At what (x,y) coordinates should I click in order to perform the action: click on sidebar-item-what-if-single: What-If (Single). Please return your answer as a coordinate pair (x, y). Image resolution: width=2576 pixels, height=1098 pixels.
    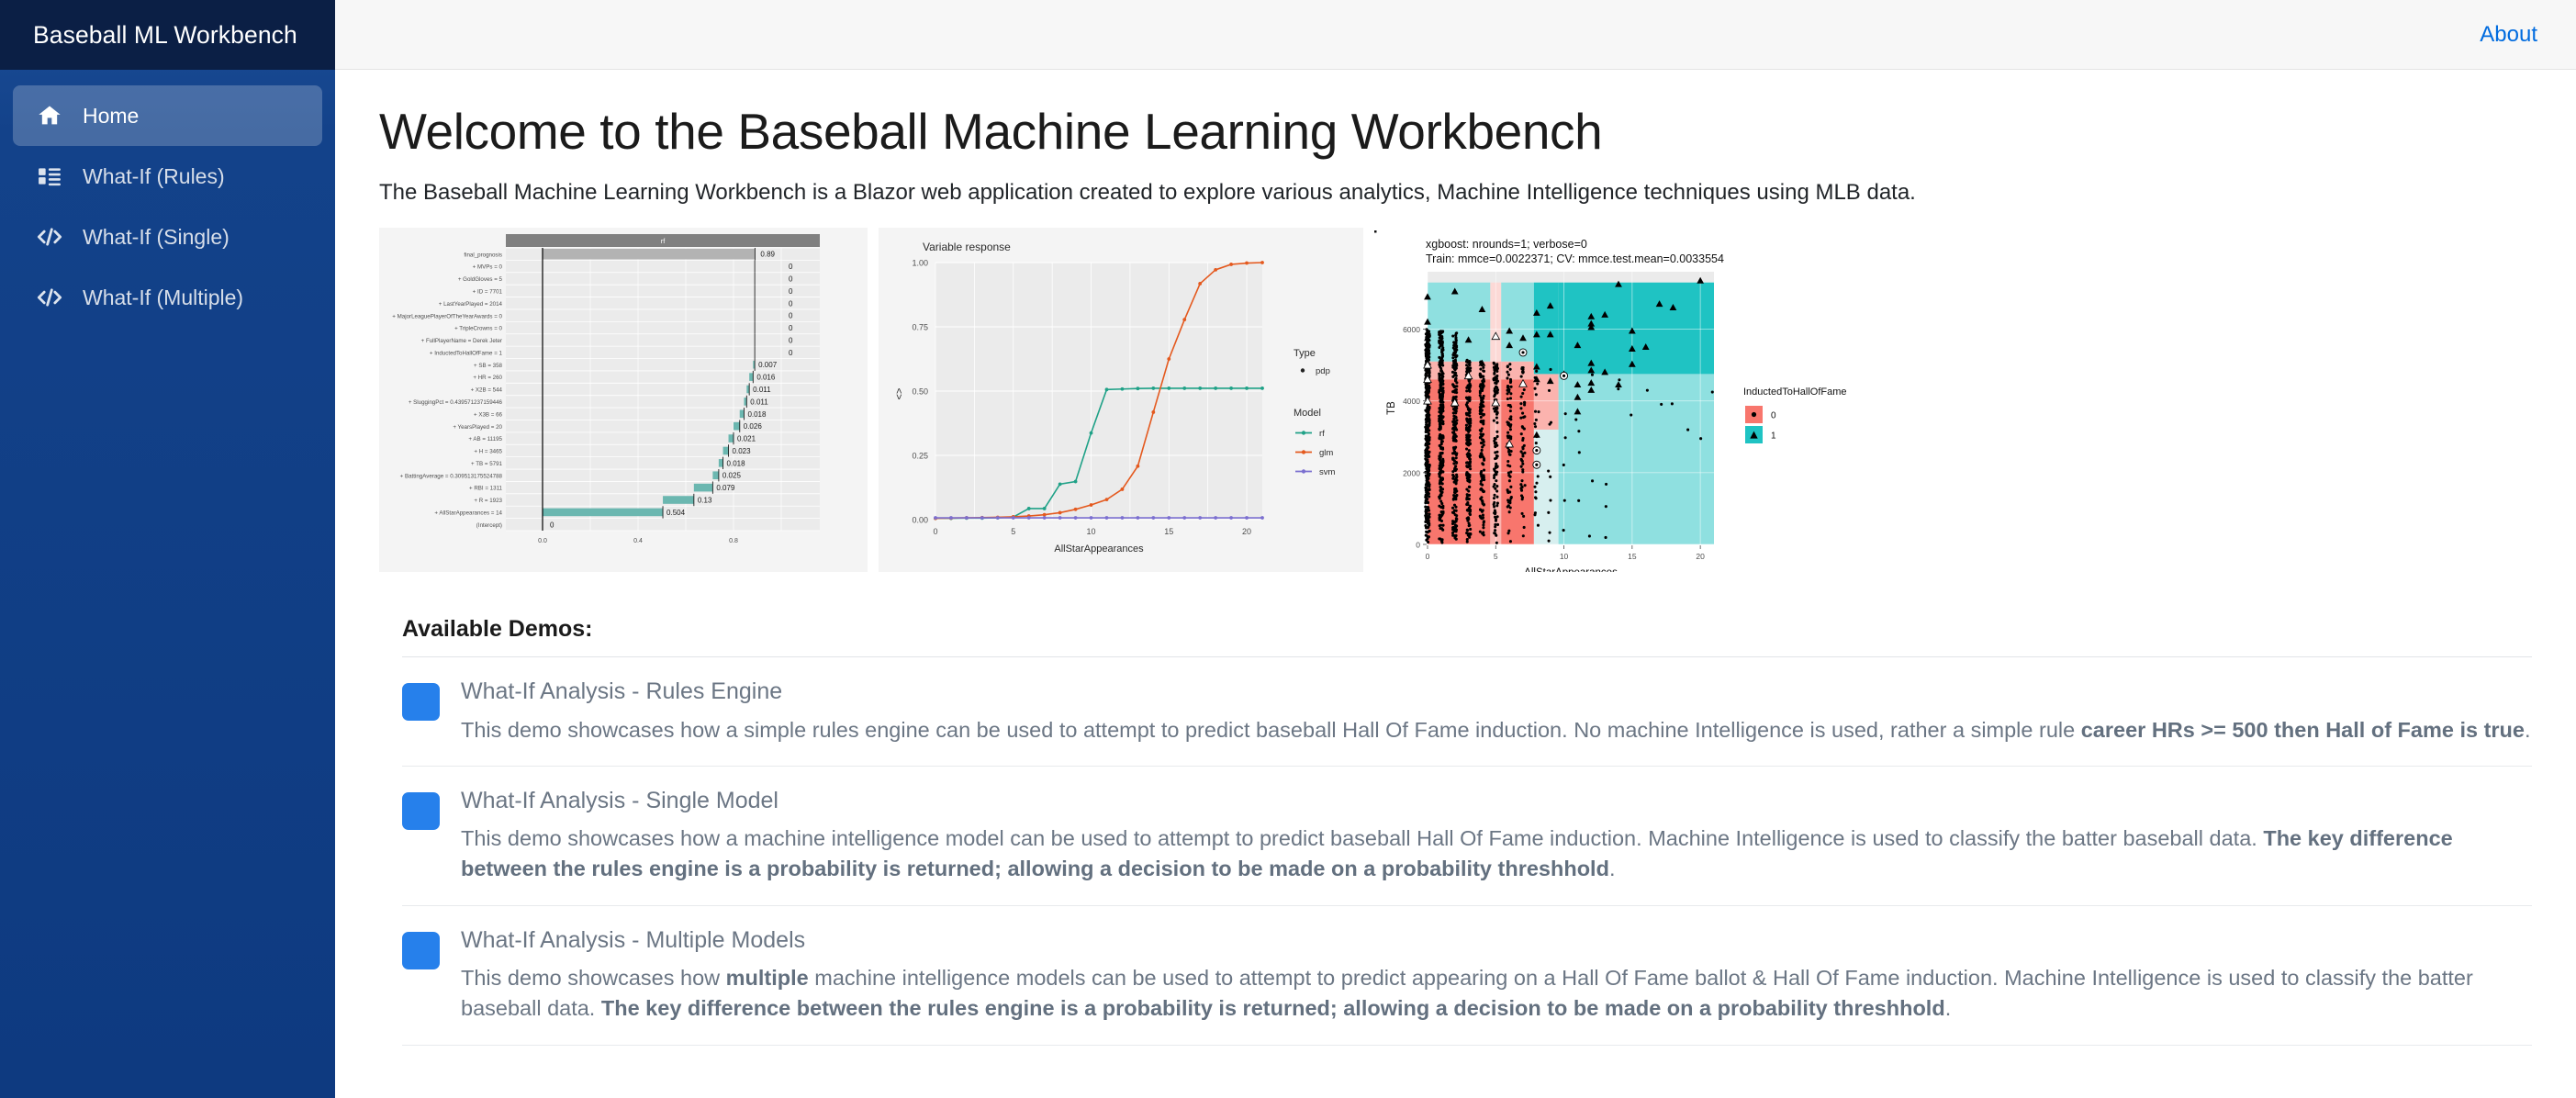
    Looking at the image, I should click on (167, 237).